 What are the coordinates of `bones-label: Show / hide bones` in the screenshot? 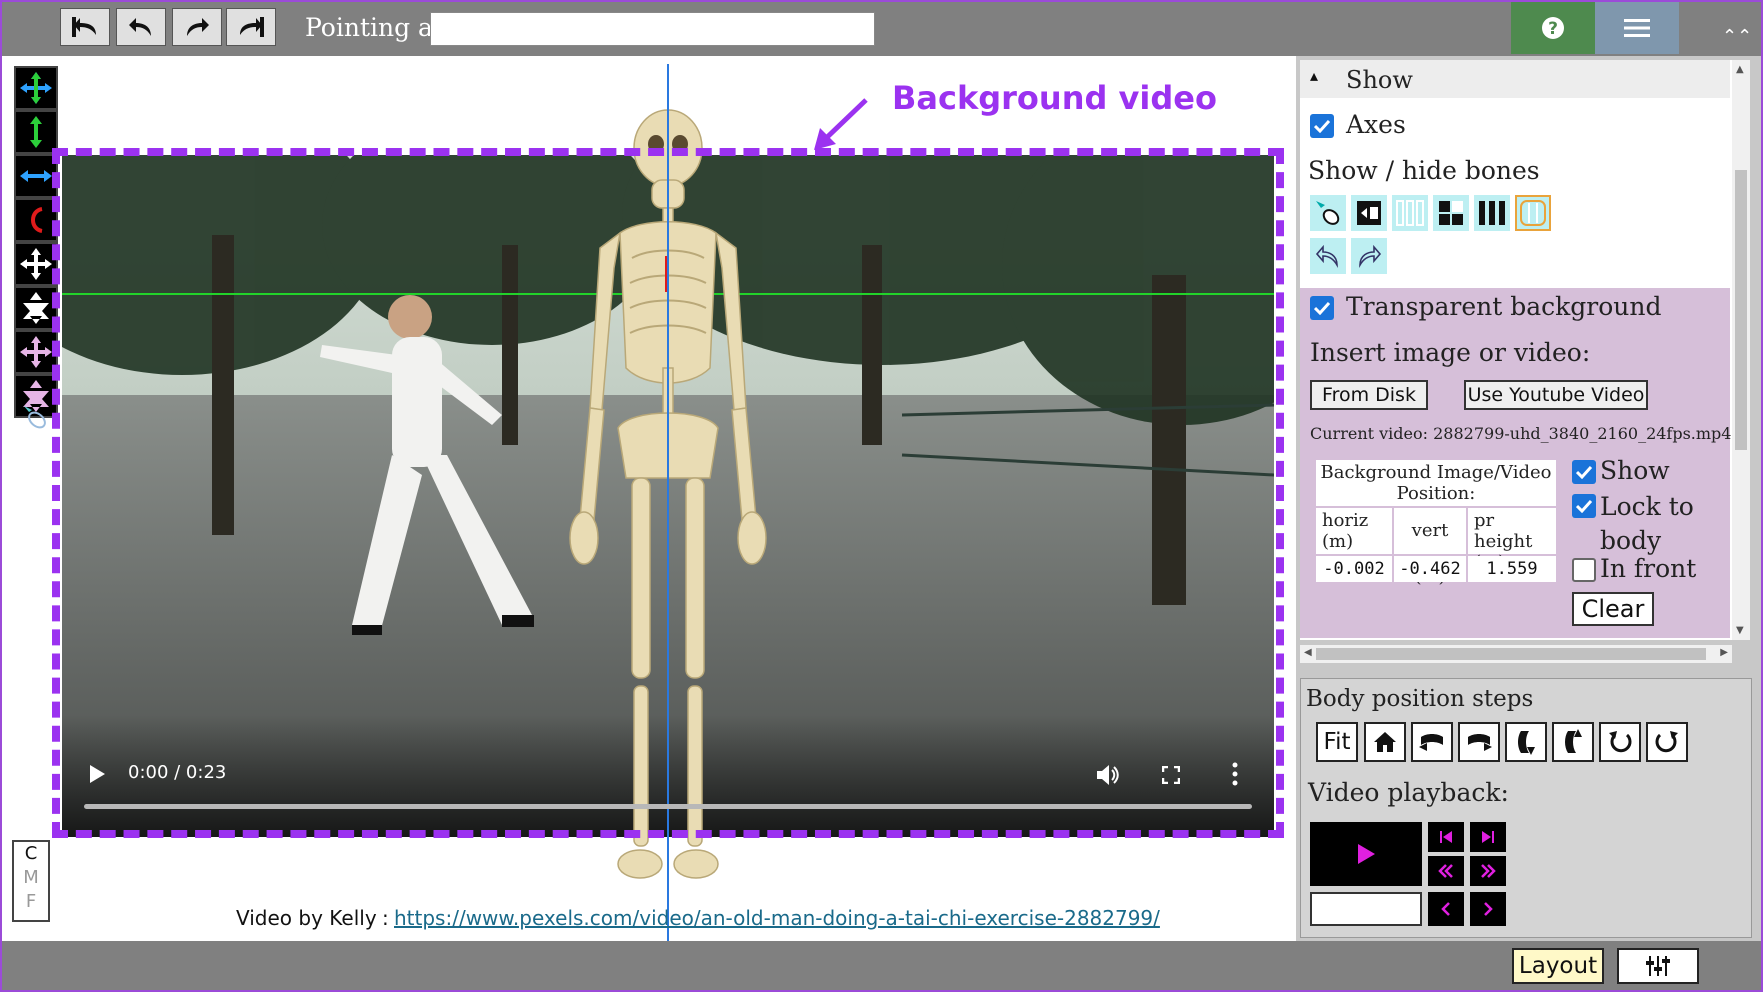 It's located at (1424, 170).